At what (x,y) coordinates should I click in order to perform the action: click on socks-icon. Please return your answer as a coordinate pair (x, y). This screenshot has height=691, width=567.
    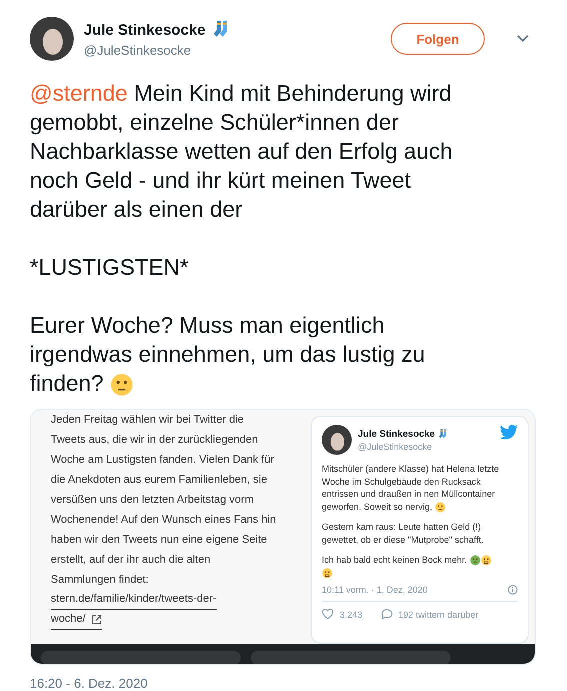
    Looking at the image, I should click on (444, 434).